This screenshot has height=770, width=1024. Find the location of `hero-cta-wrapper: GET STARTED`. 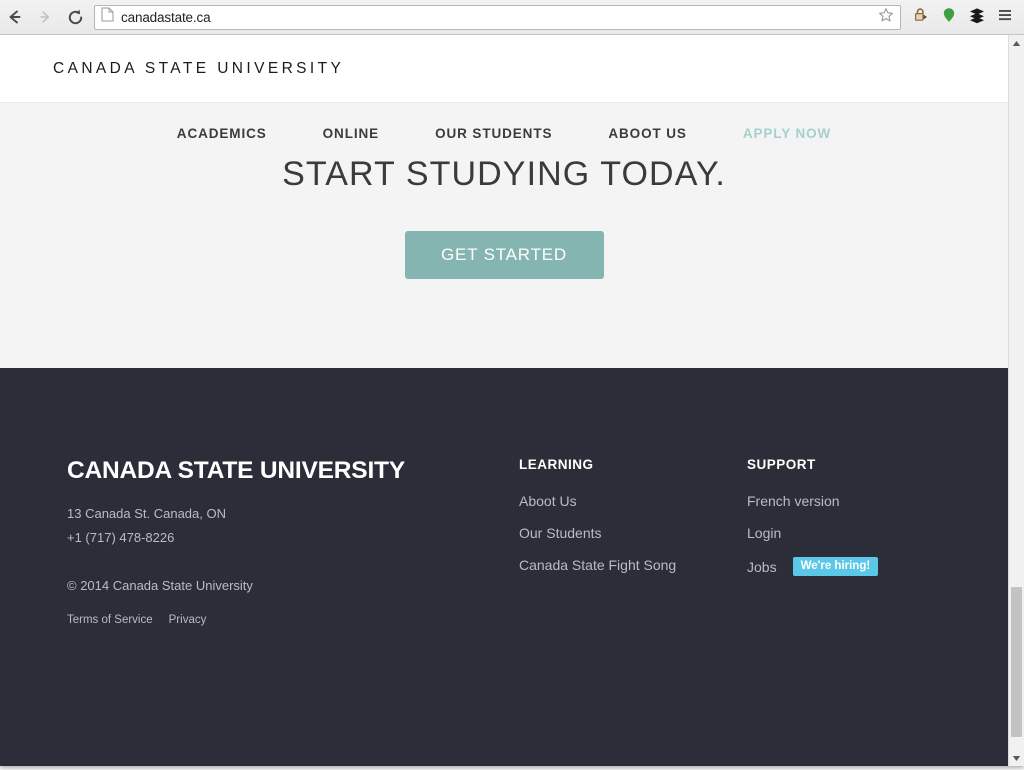

hero-cta-wrapper: GET STARTED is located at coordinates (504, 255).